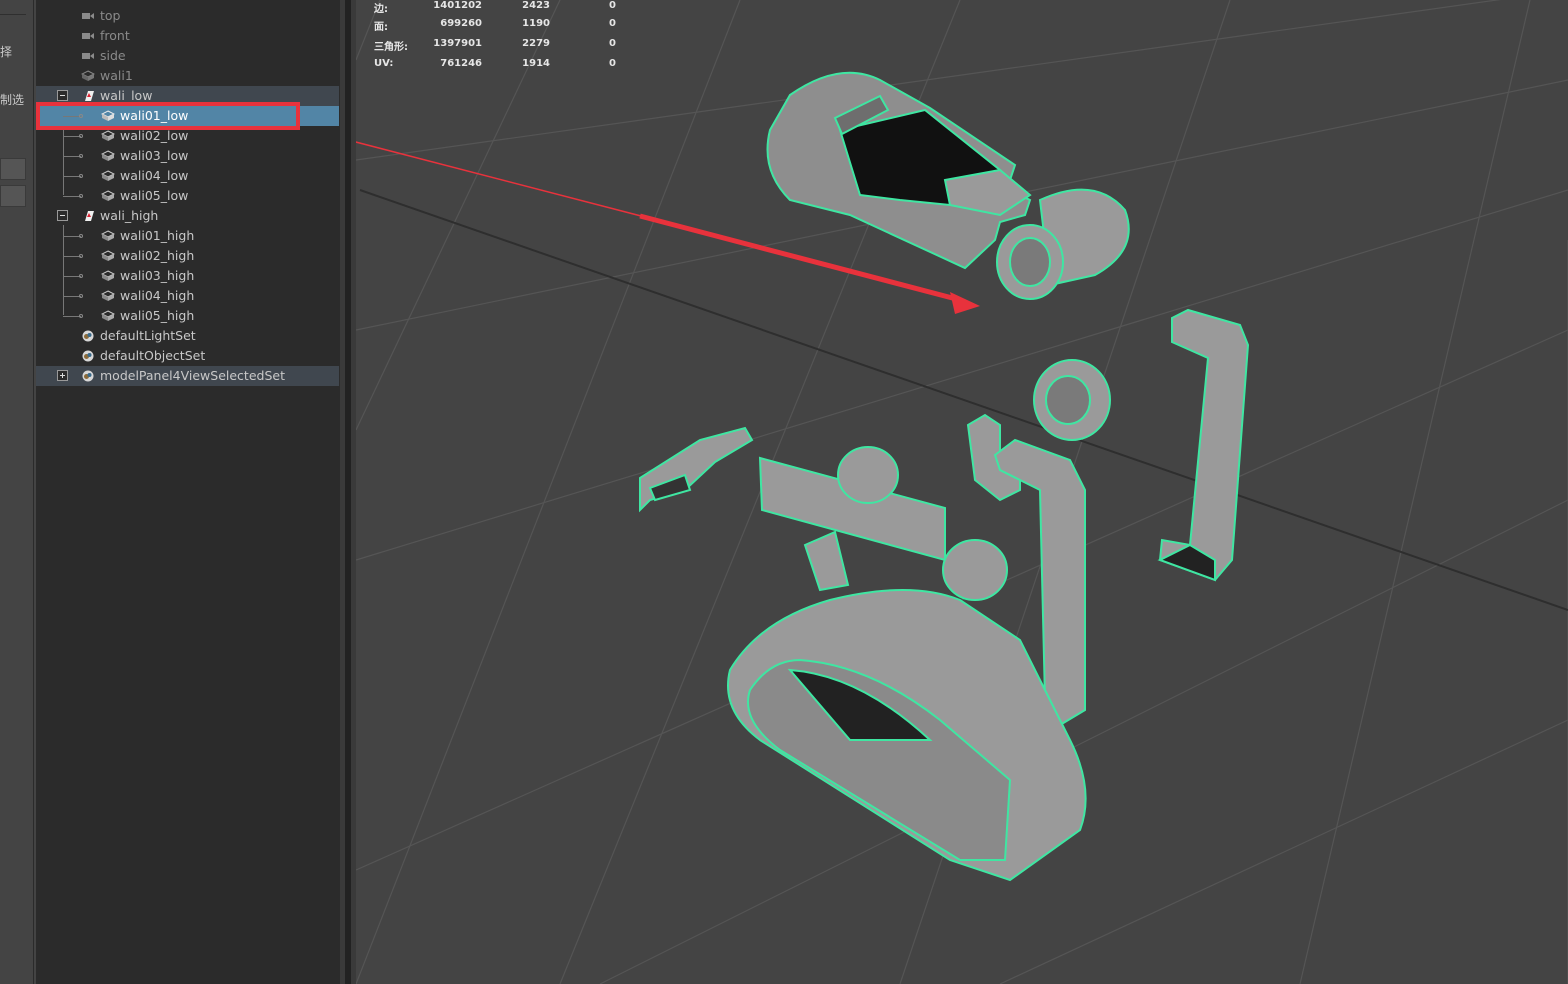 The width and height of the screenshot is (1568, 984). Describe the element at coordinates (187, 56) in the screenshot. I see `outliner-item-side: side` at that location.